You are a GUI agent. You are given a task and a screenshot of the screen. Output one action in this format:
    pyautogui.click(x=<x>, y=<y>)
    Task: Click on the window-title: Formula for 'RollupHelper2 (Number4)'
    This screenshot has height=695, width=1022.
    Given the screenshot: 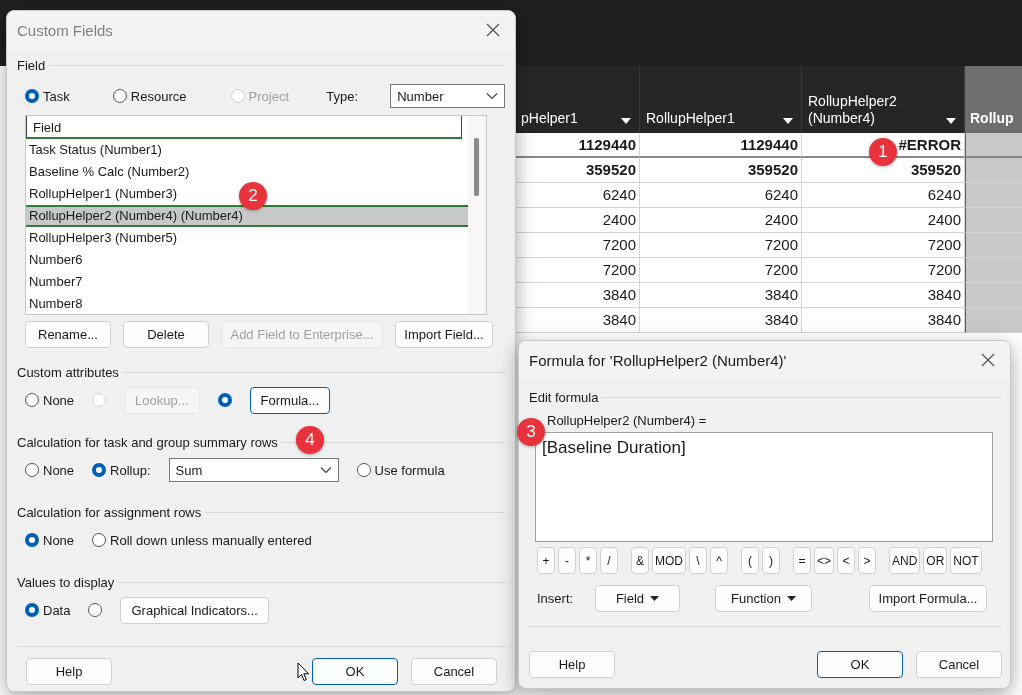 What is the action you would take?
    pyautogui.click(x=658, y=360)
    